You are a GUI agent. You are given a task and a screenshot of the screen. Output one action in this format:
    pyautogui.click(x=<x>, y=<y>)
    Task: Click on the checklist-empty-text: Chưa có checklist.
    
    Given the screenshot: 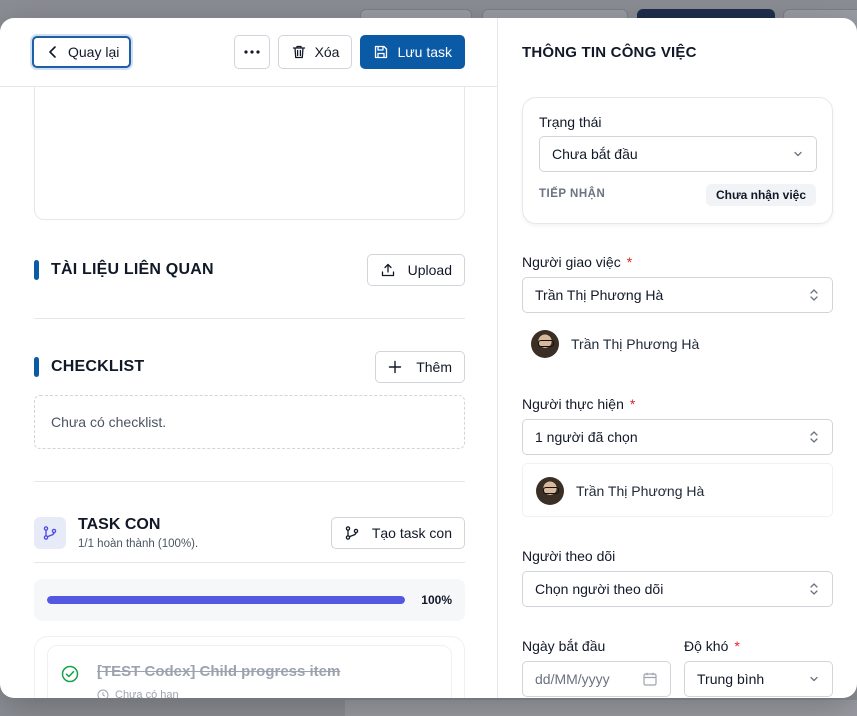 What is the action you would take?
    pyautogui.click(x=109, y=422)
    